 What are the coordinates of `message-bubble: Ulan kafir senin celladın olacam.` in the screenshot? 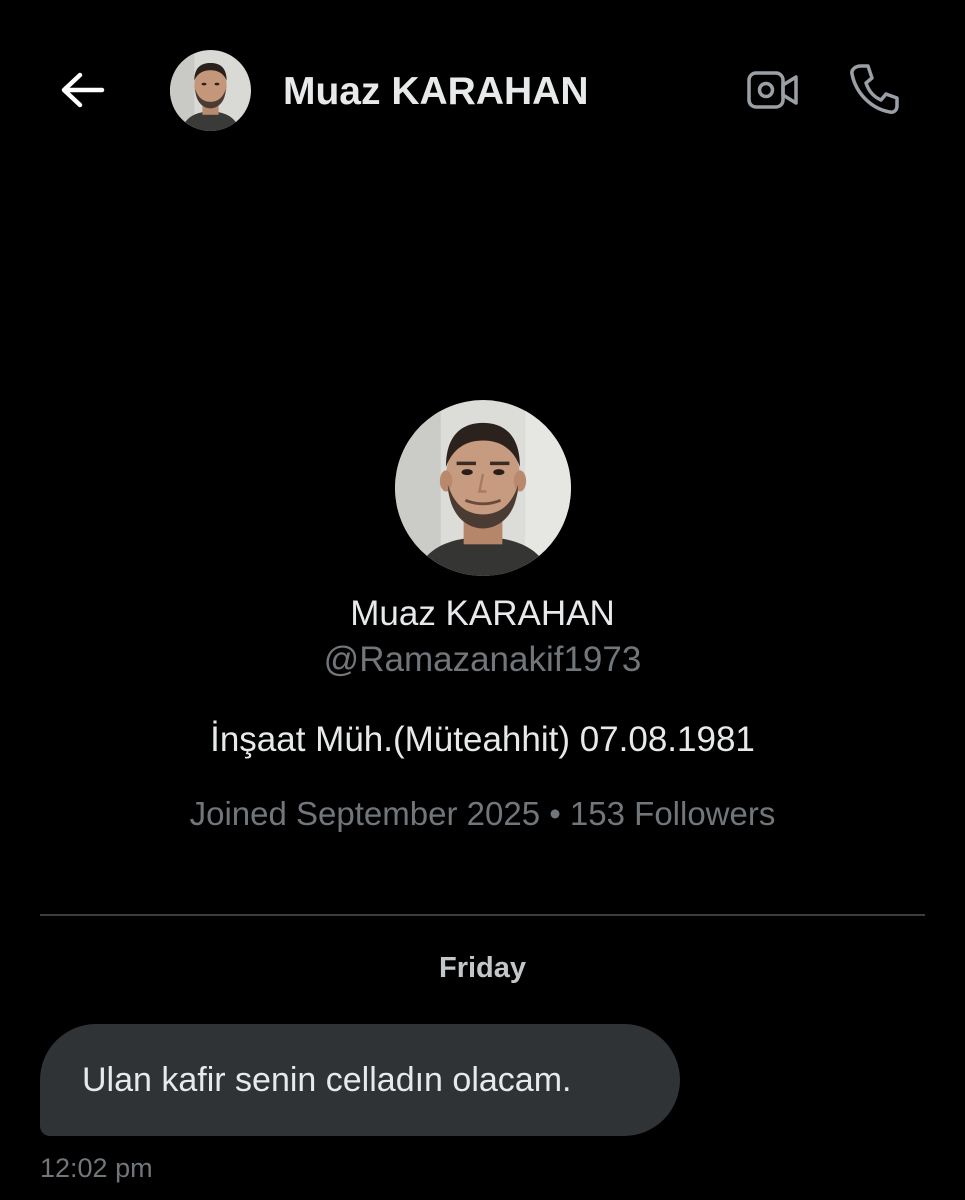 It's located at (360, 1080).